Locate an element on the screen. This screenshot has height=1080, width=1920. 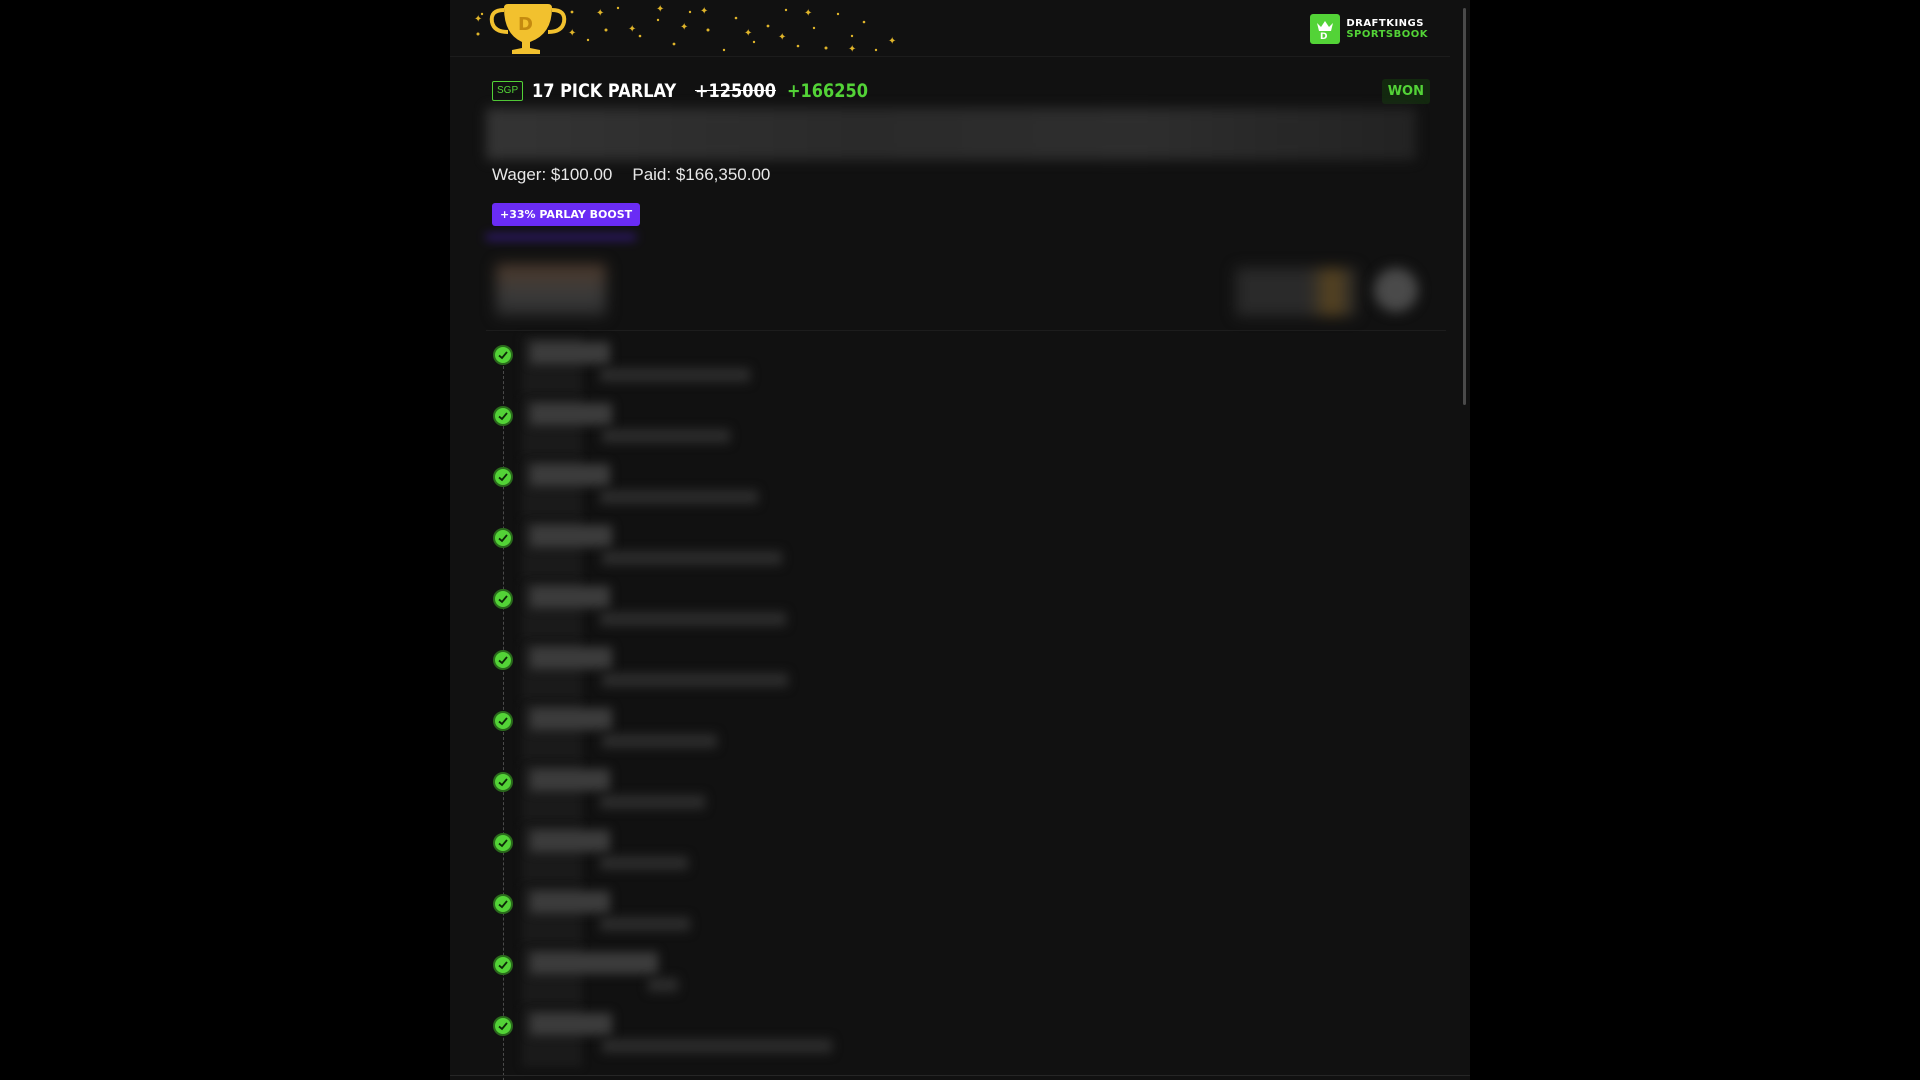
brand-text: DRAFTKINGS SPORTSBOOK is located at coordinates (1387, 29).